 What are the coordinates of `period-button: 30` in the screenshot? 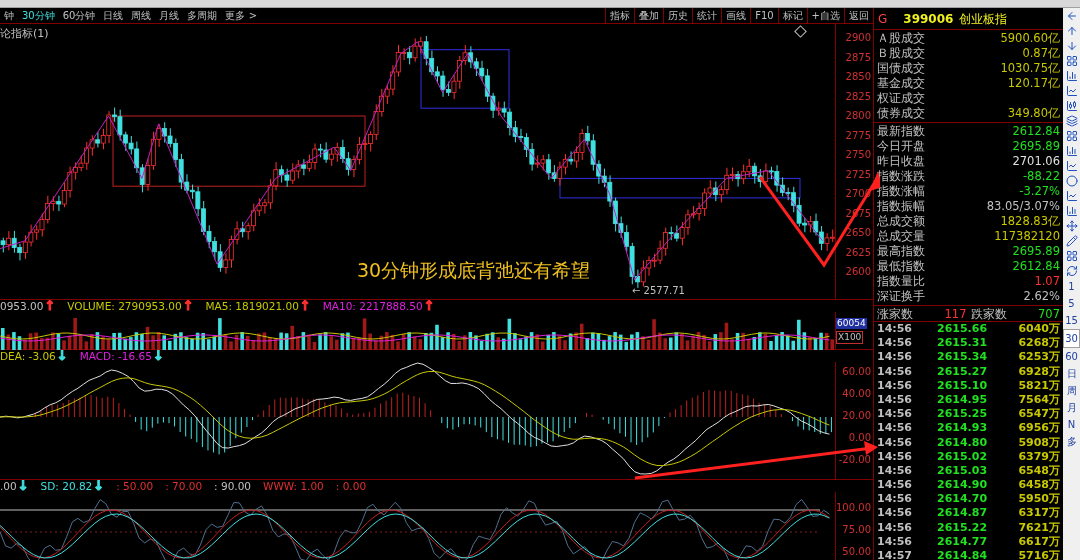 It's located at (1071, 338).